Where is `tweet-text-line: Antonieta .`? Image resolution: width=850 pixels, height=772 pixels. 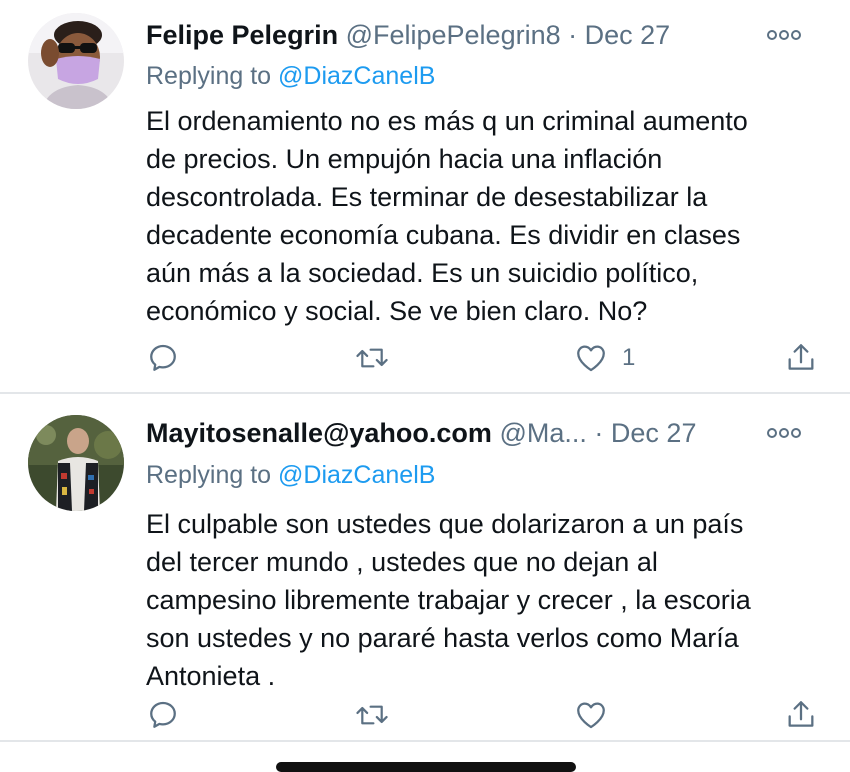 tweet-text-line: Antonieta . is located at coordinates (211, 676).